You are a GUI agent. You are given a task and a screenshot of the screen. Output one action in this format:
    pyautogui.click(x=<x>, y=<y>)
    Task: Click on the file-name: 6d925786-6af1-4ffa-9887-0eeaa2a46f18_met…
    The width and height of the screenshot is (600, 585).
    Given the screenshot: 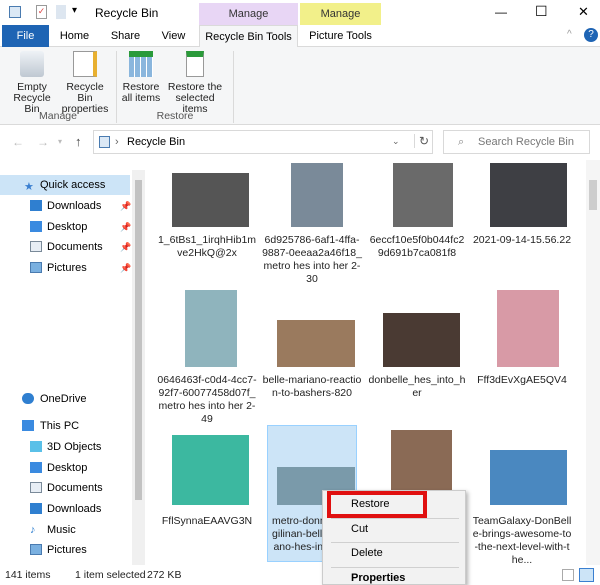 What is the action you would take?
    pyautogui.click(x=312, y=260)
    